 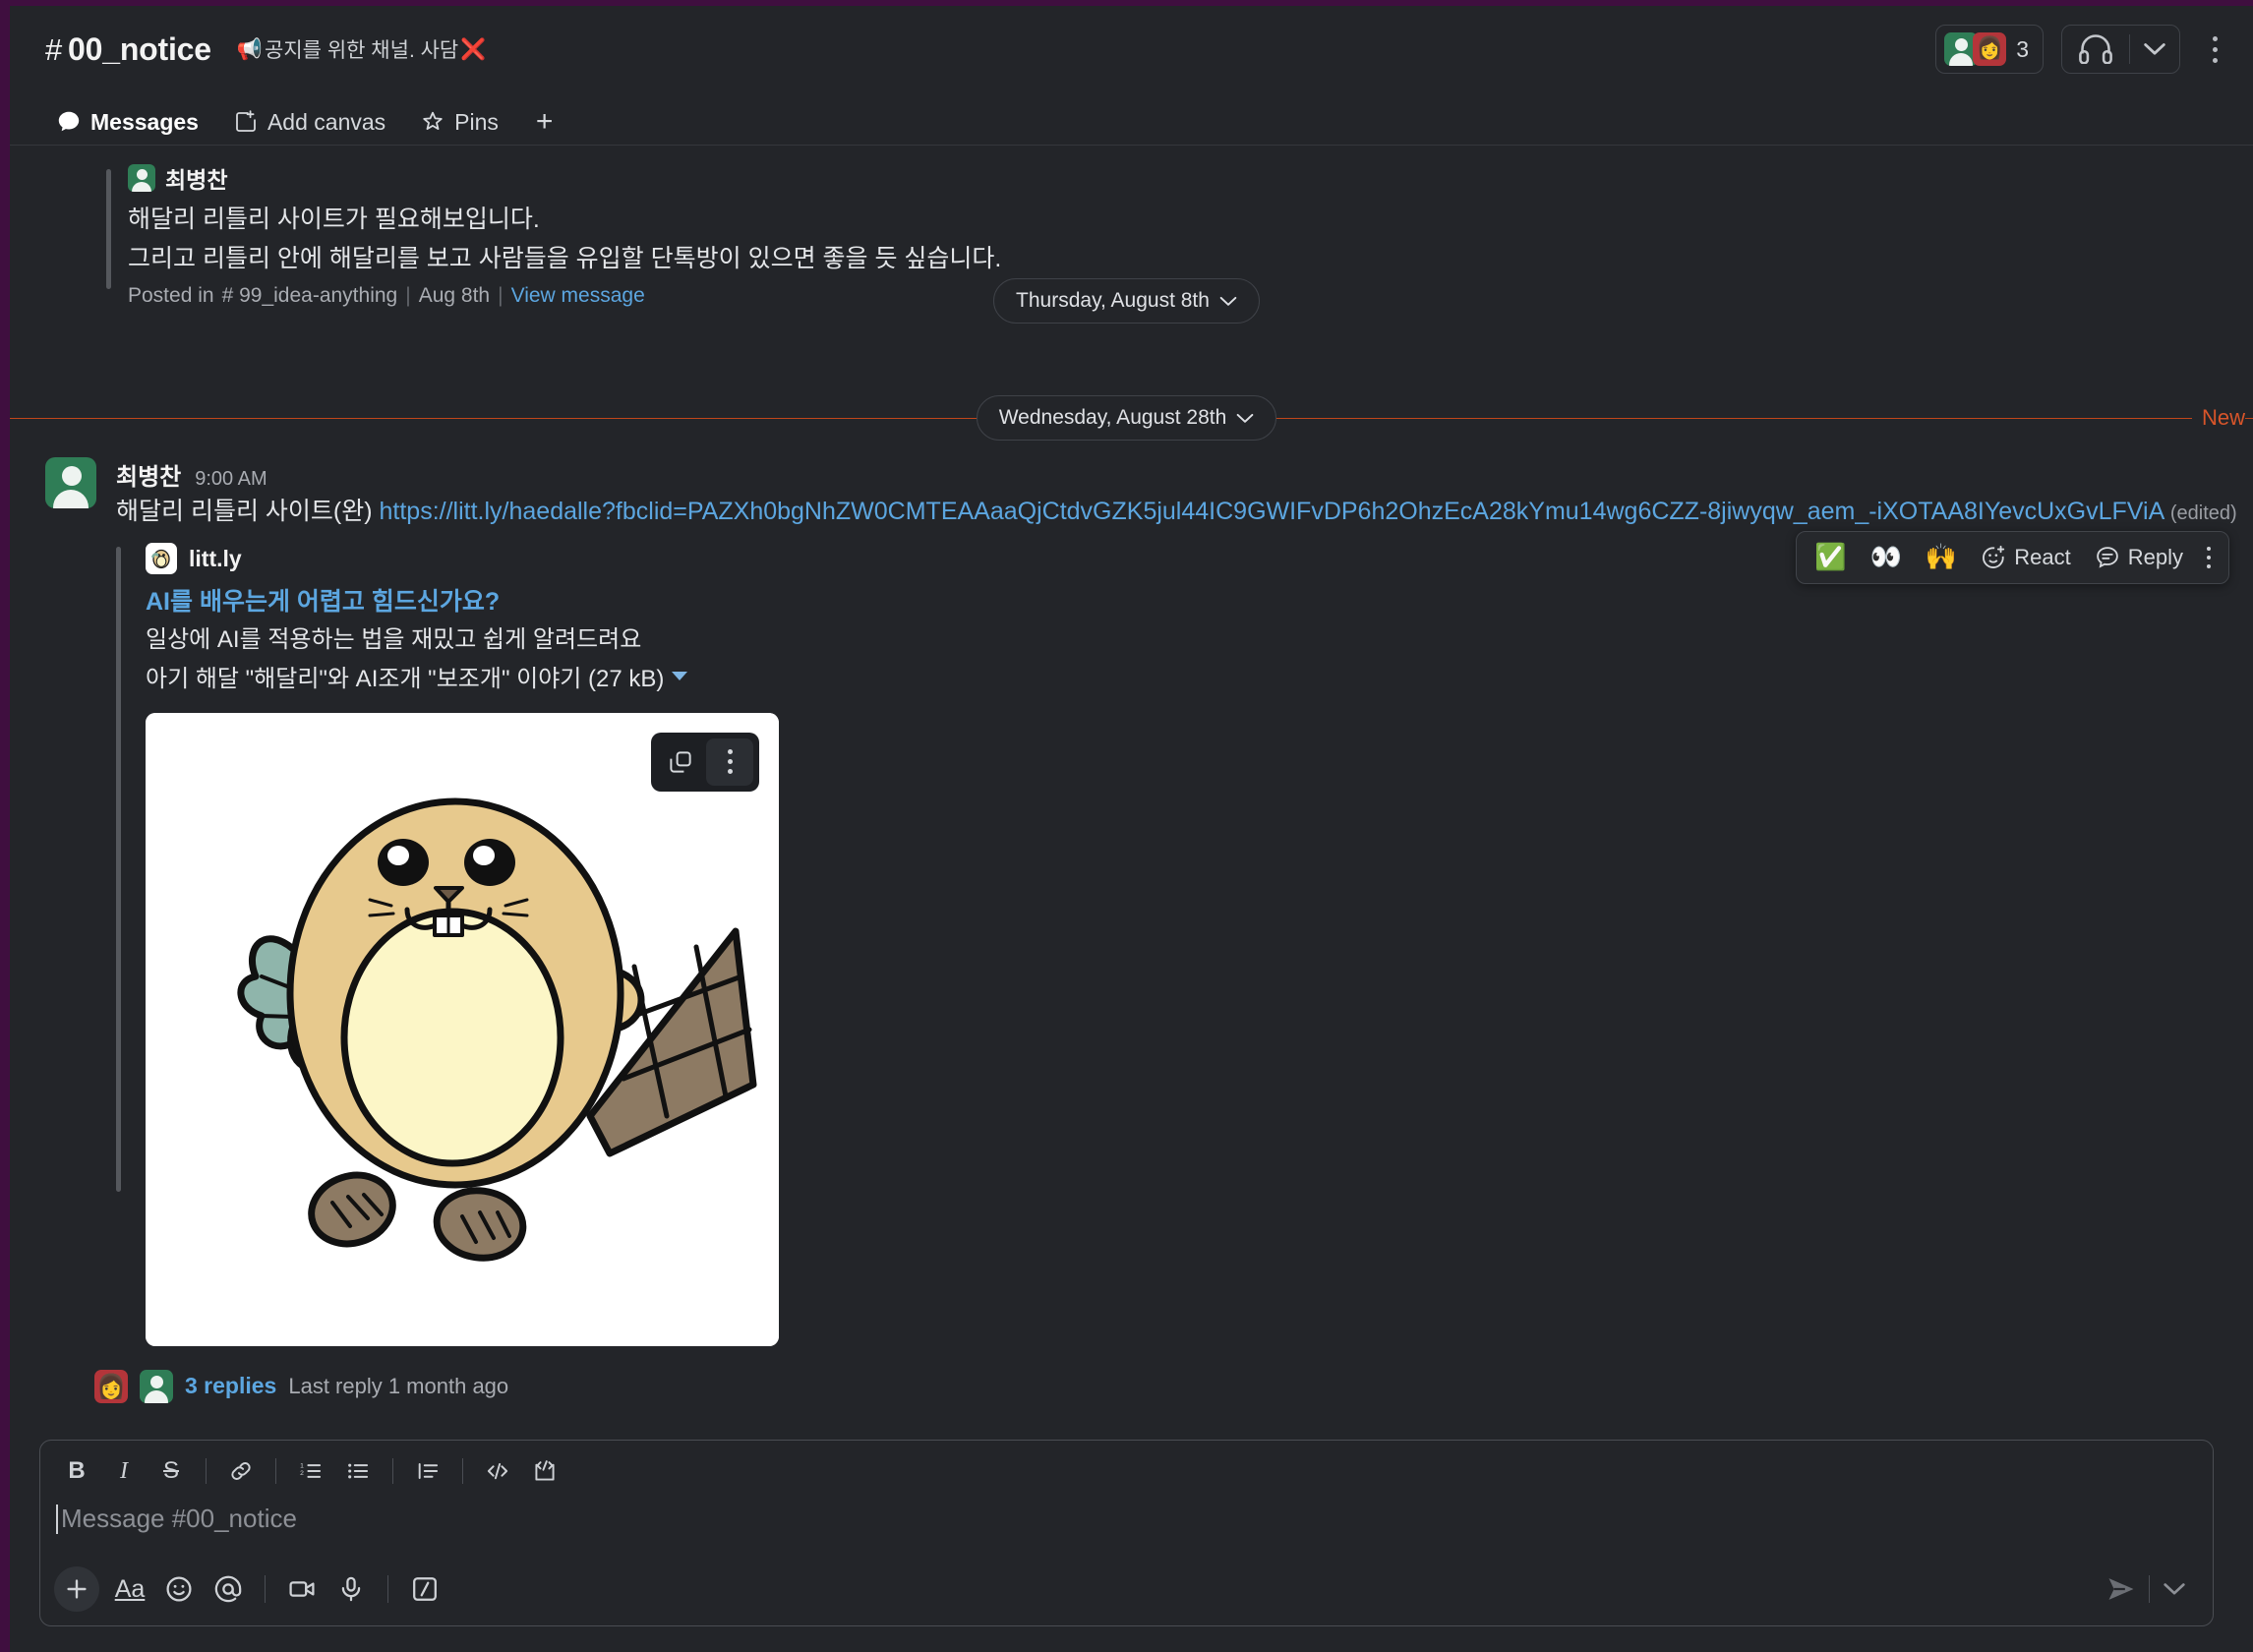 What do you see at coordinates (476, 121) in the screenshot?
I see `tab-label: Pins` at bounding box center [476, 121].